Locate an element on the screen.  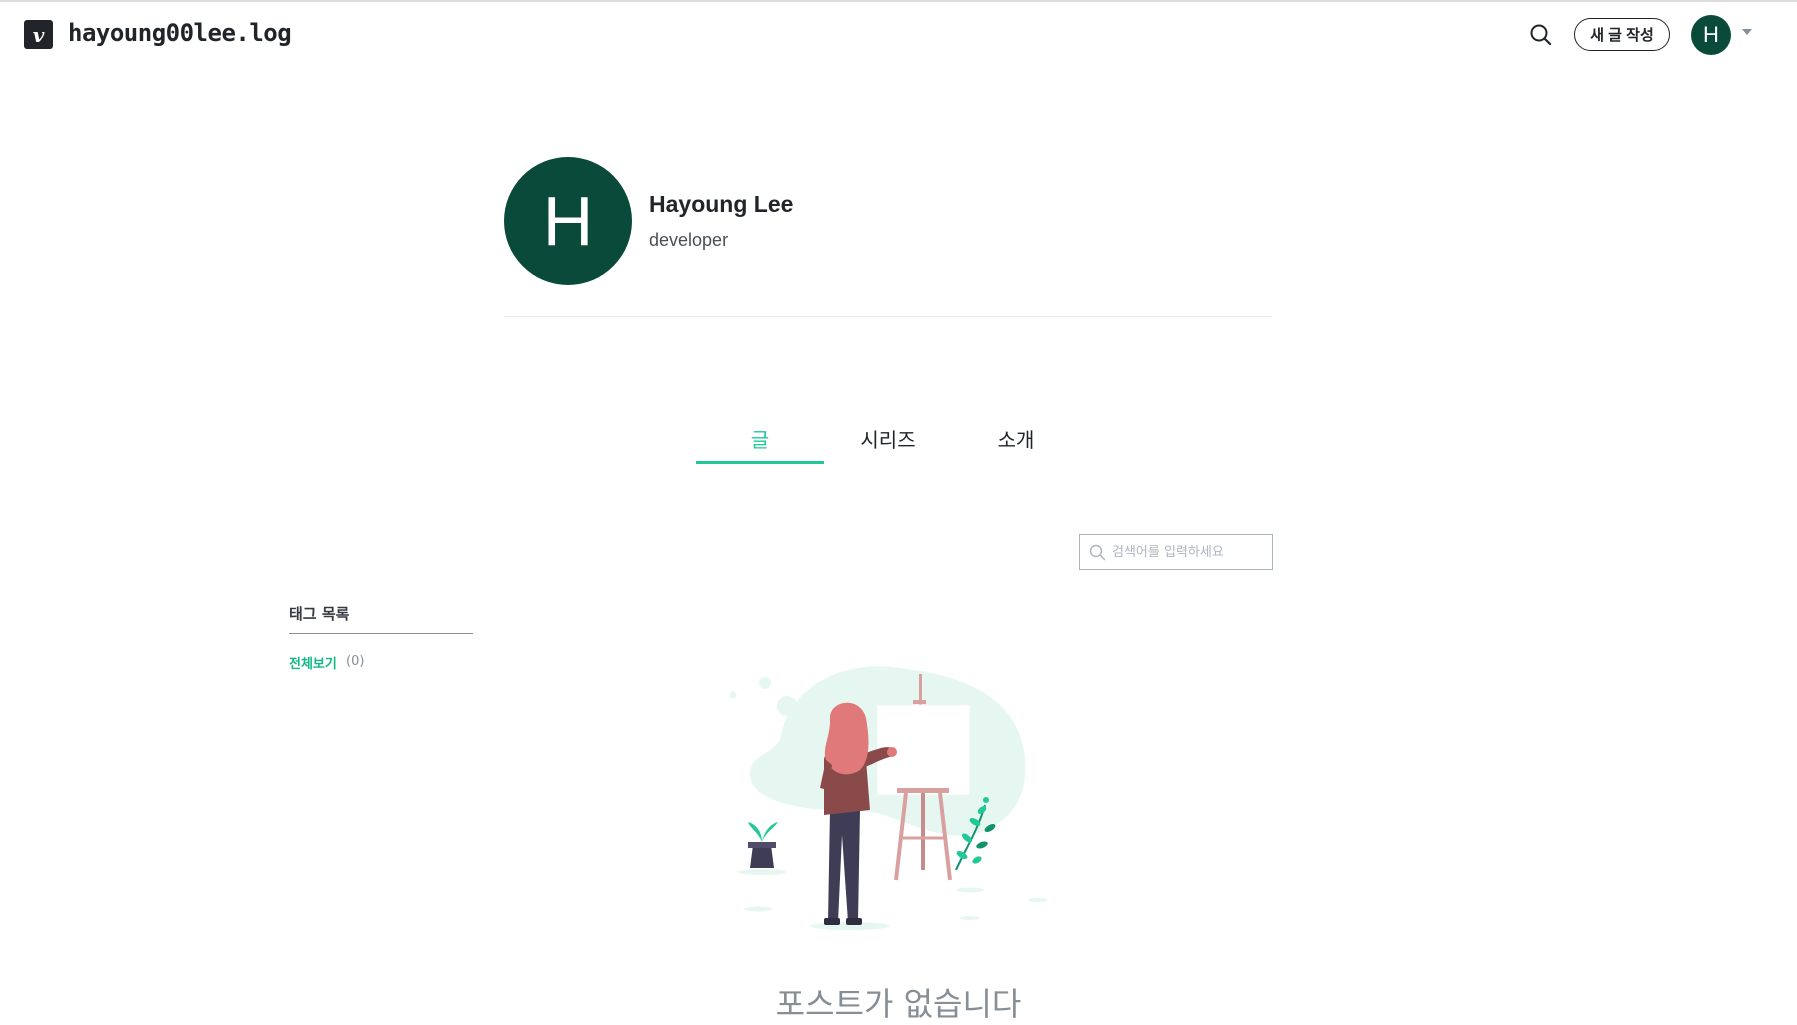
profile-bio: developer is located at coordinates (689, 240).